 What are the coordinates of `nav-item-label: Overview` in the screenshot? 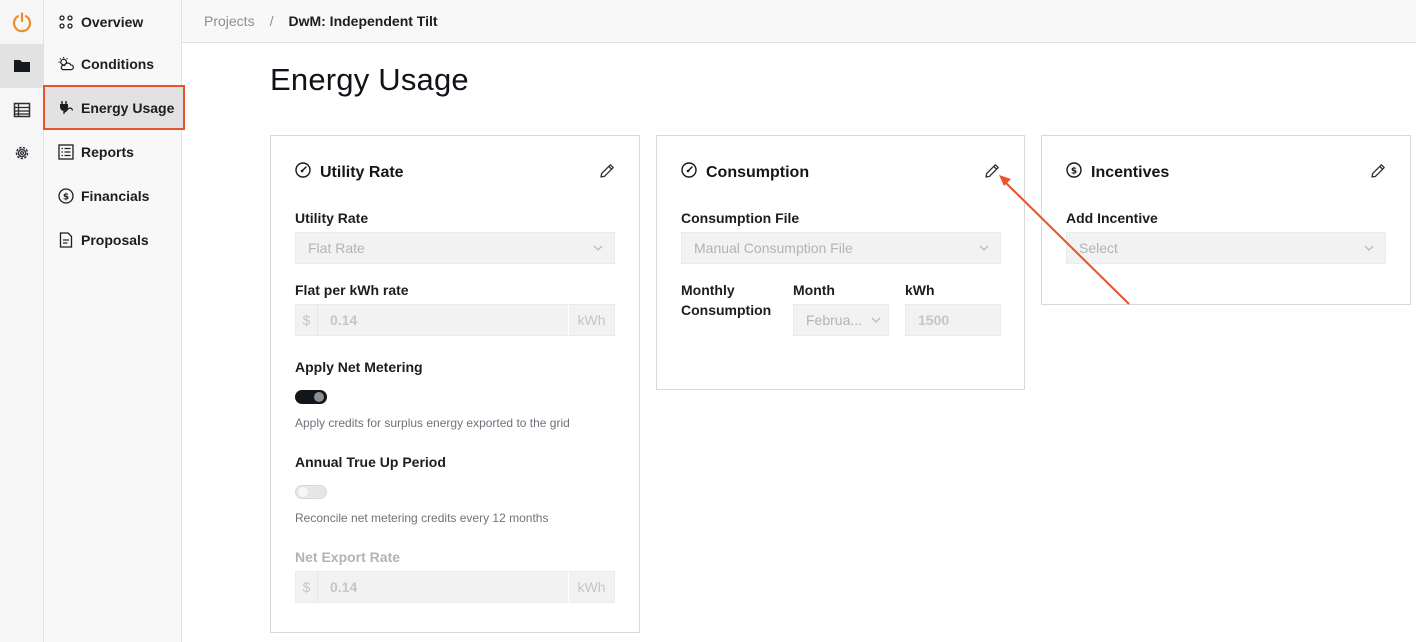 It's located at (112, 22).